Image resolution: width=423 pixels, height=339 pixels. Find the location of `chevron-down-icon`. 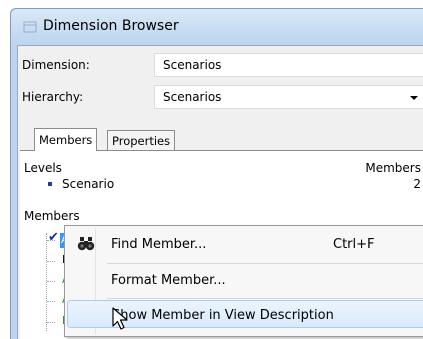

chevron-down-icon is located at coordinates (414, 98).